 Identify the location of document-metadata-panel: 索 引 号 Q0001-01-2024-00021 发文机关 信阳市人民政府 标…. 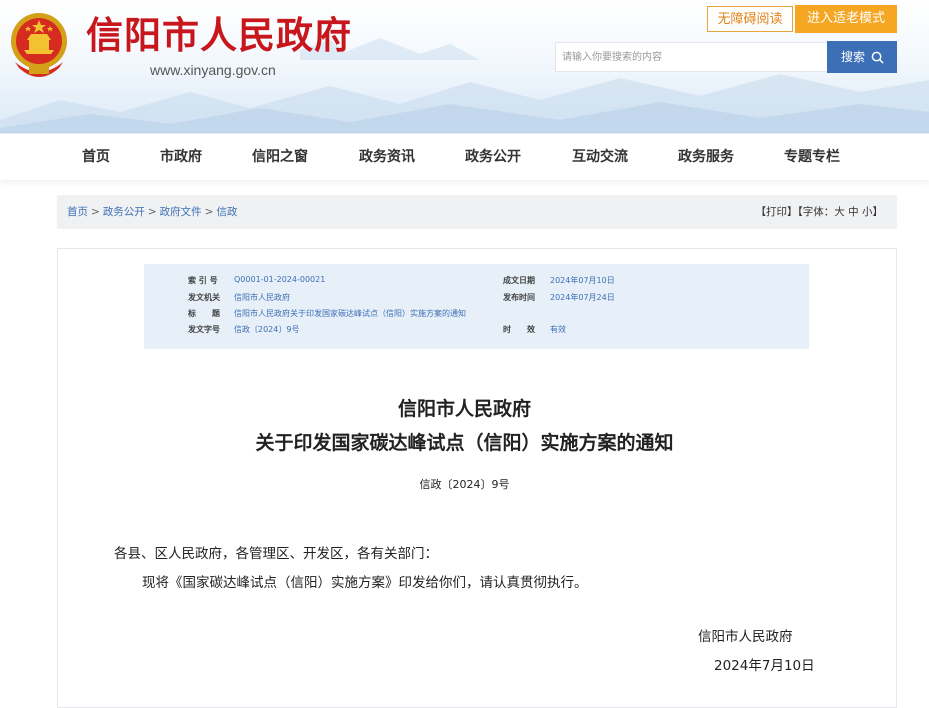
(476, 306).